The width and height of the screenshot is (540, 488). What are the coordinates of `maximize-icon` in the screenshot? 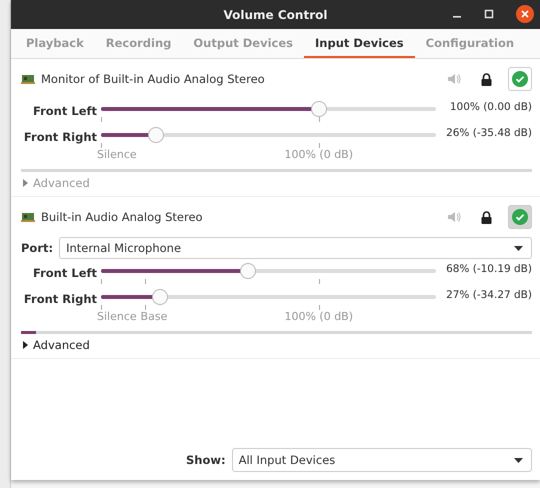 It's located at (489, 14).